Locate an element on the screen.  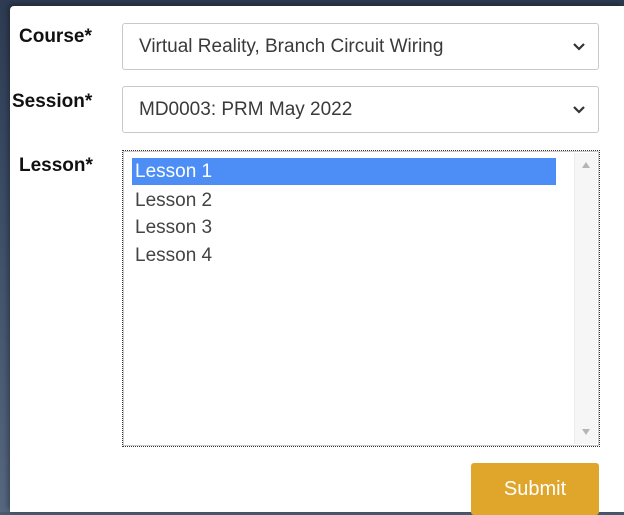
scroll-down-arrow-icon is located at coordinates (586, 432).